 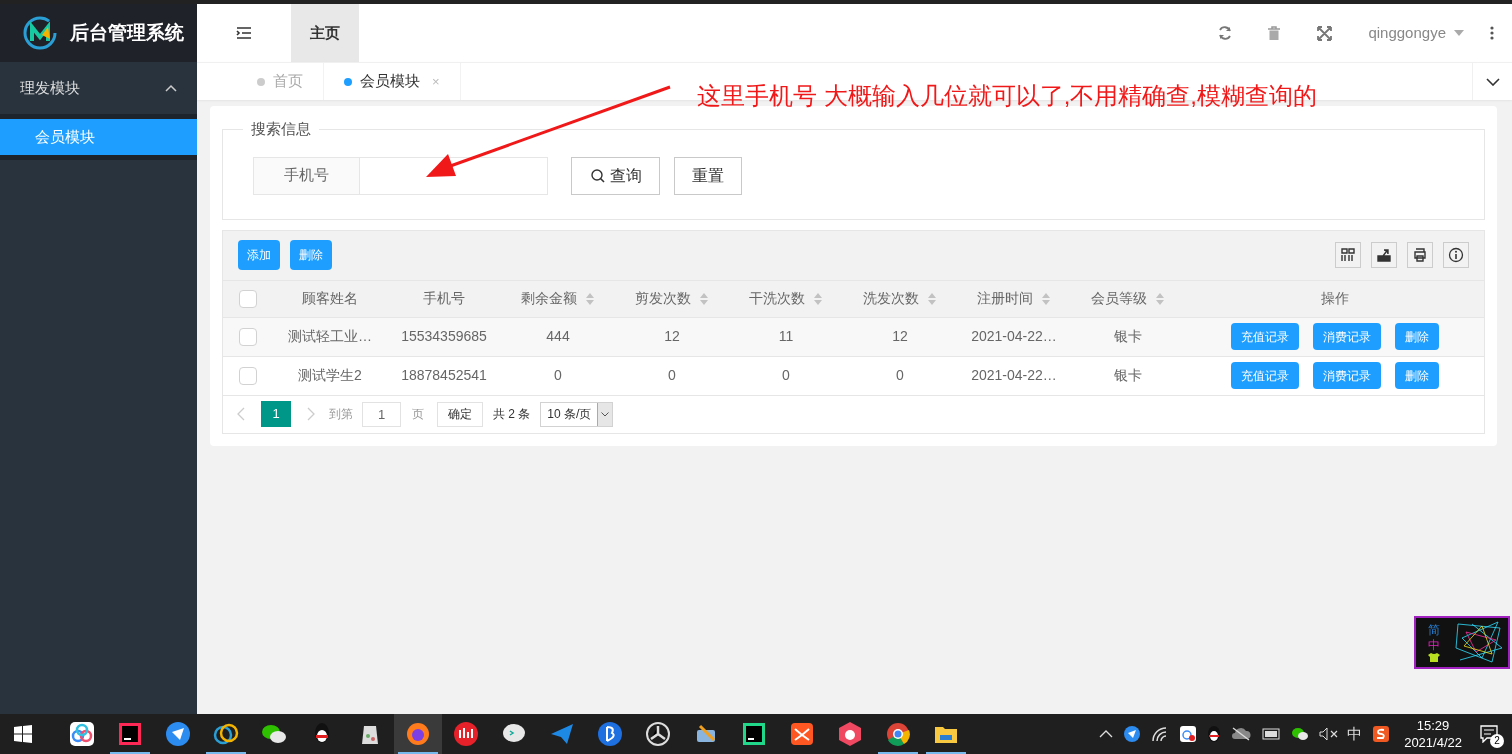 I want to click on info-icon, so click(x=1456, y=255).